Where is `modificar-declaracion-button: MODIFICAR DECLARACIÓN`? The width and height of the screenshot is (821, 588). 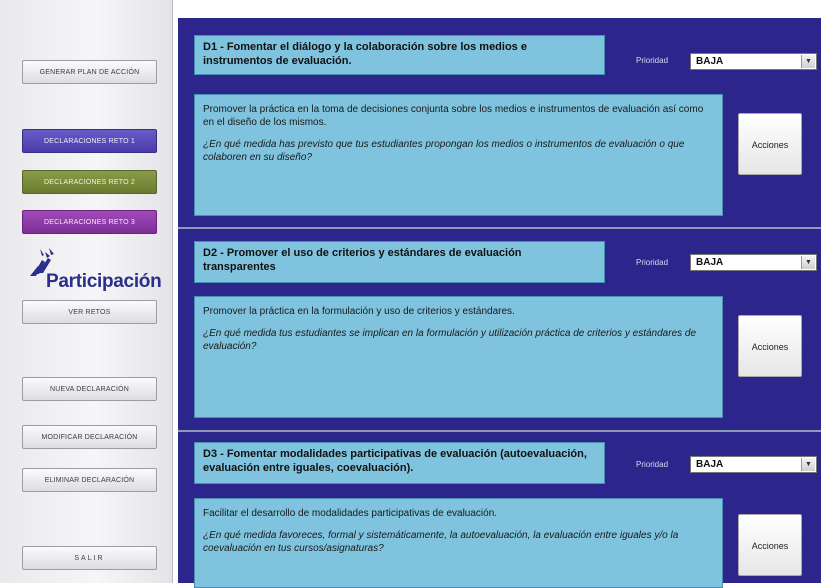 modificar-declaracion-button: MODIFICAR DECLARACIÓN is located at coordinates (89, 437).